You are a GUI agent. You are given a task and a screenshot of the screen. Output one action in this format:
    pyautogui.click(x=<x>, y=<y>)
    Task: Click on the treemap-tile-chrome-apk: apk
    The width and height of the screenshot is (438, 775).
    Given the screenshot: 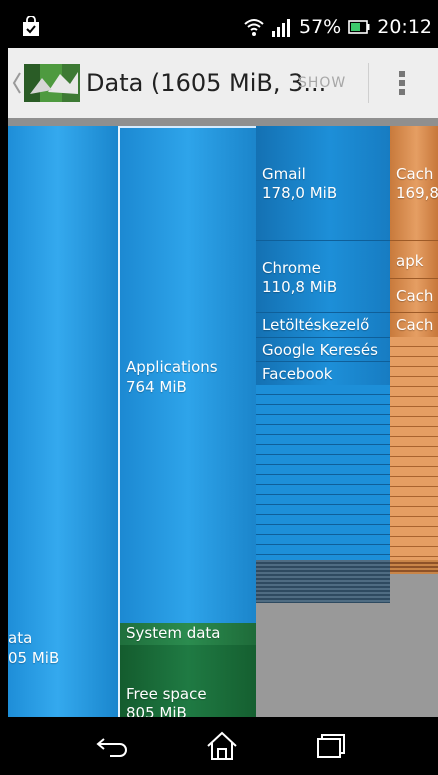 What is the action you would take?
    pyautogui.click(x=414, y=259)
    